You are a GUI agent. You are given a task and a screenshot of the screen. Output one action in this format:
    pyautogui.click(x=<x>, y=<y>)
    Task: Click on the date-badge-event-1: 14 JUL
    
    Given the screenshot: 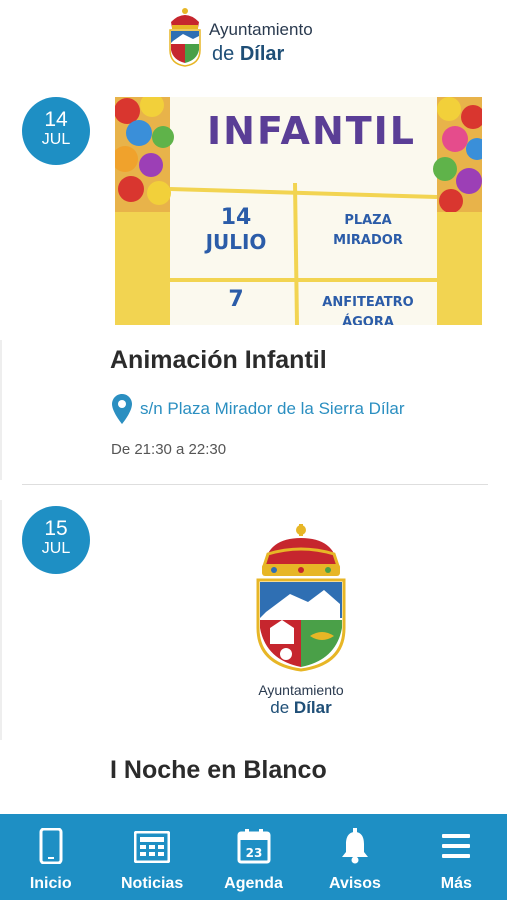 What is the action you would take?
    pyautogui.click(x=56, y=131)
    